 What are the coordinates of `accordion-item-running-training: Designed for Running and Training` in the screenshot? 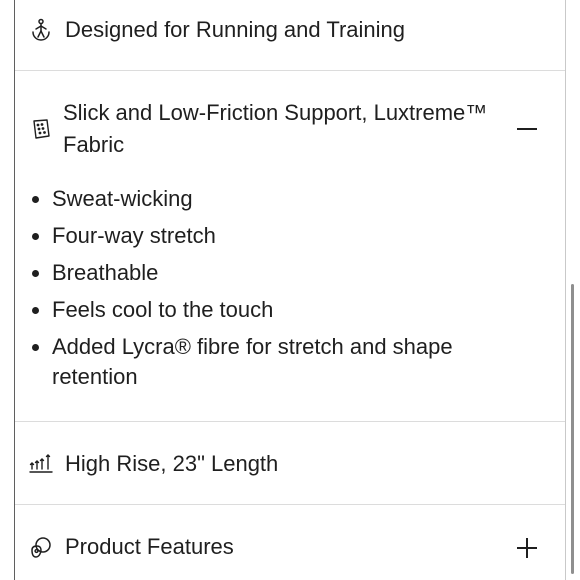 It's located at (290, 30).